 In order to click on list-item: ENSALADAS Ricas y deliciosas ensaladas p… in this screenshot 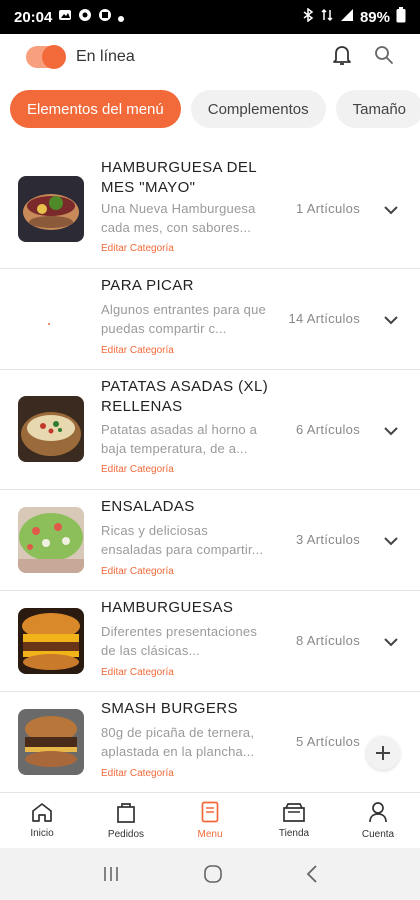, I will do `click(210, 540)`.